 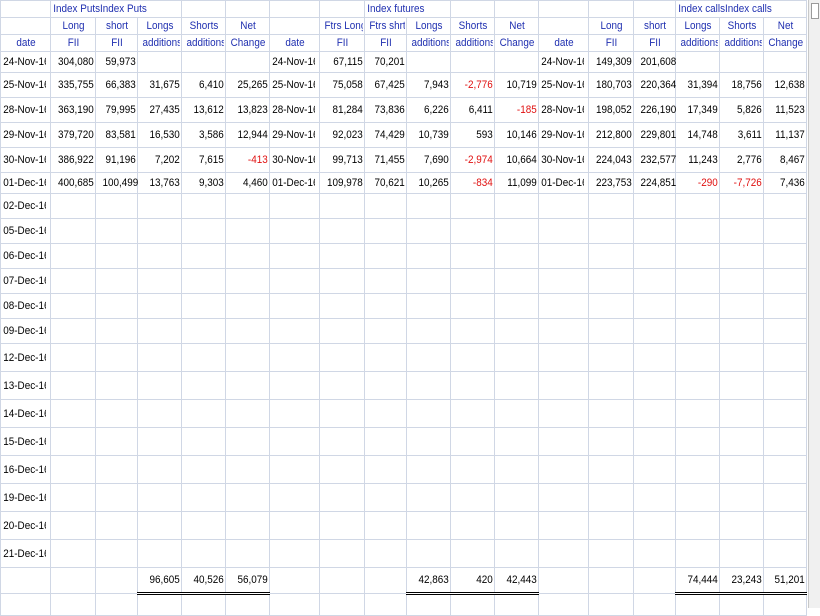 What do you see at coordinates (75, 183) in the screenshot?
I see `value-cell: 400,685` at bounding box center [75, 183].